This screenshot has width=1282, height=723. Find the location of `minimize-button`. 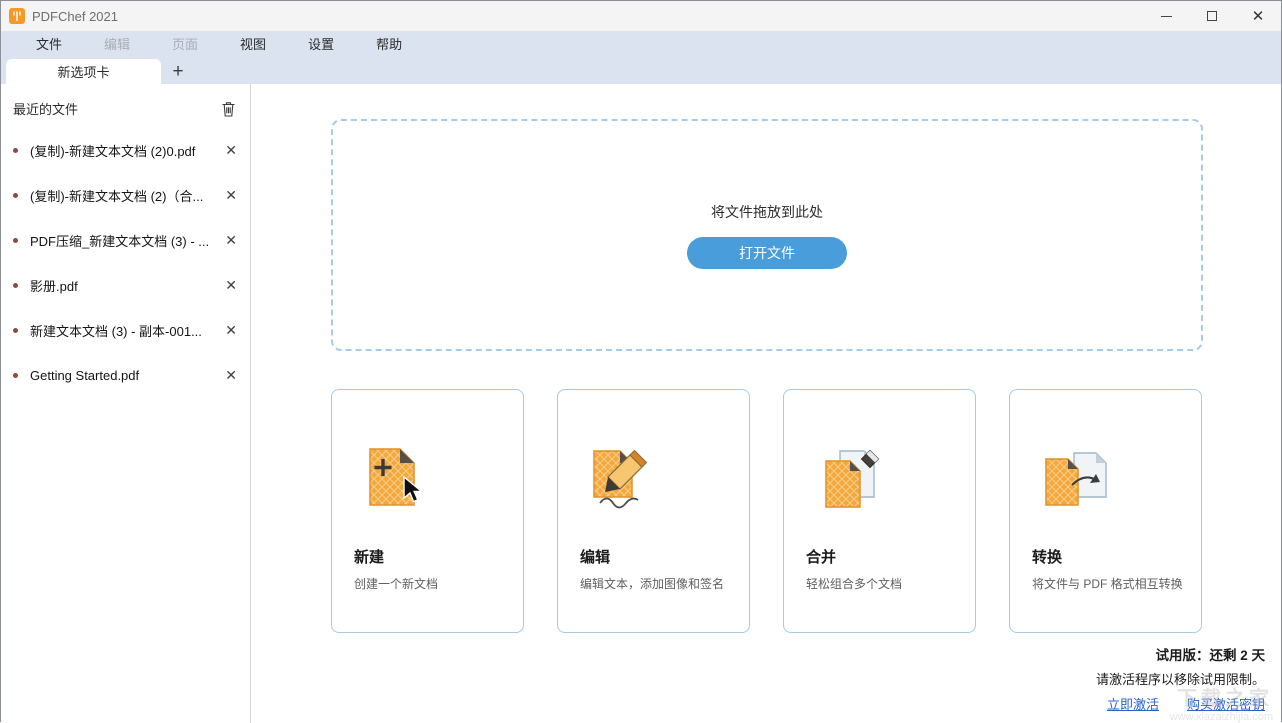

minimize-button is located at coordinates (1166, 16).